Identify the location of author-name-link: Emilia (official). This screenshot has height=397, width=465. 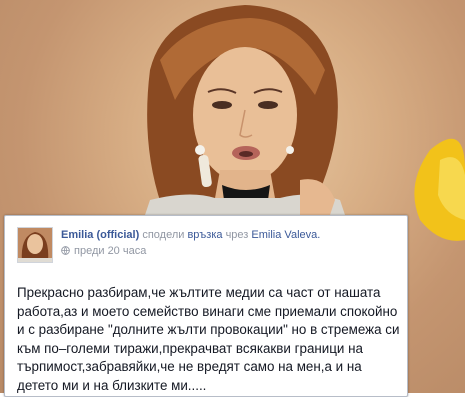
(100, 235).